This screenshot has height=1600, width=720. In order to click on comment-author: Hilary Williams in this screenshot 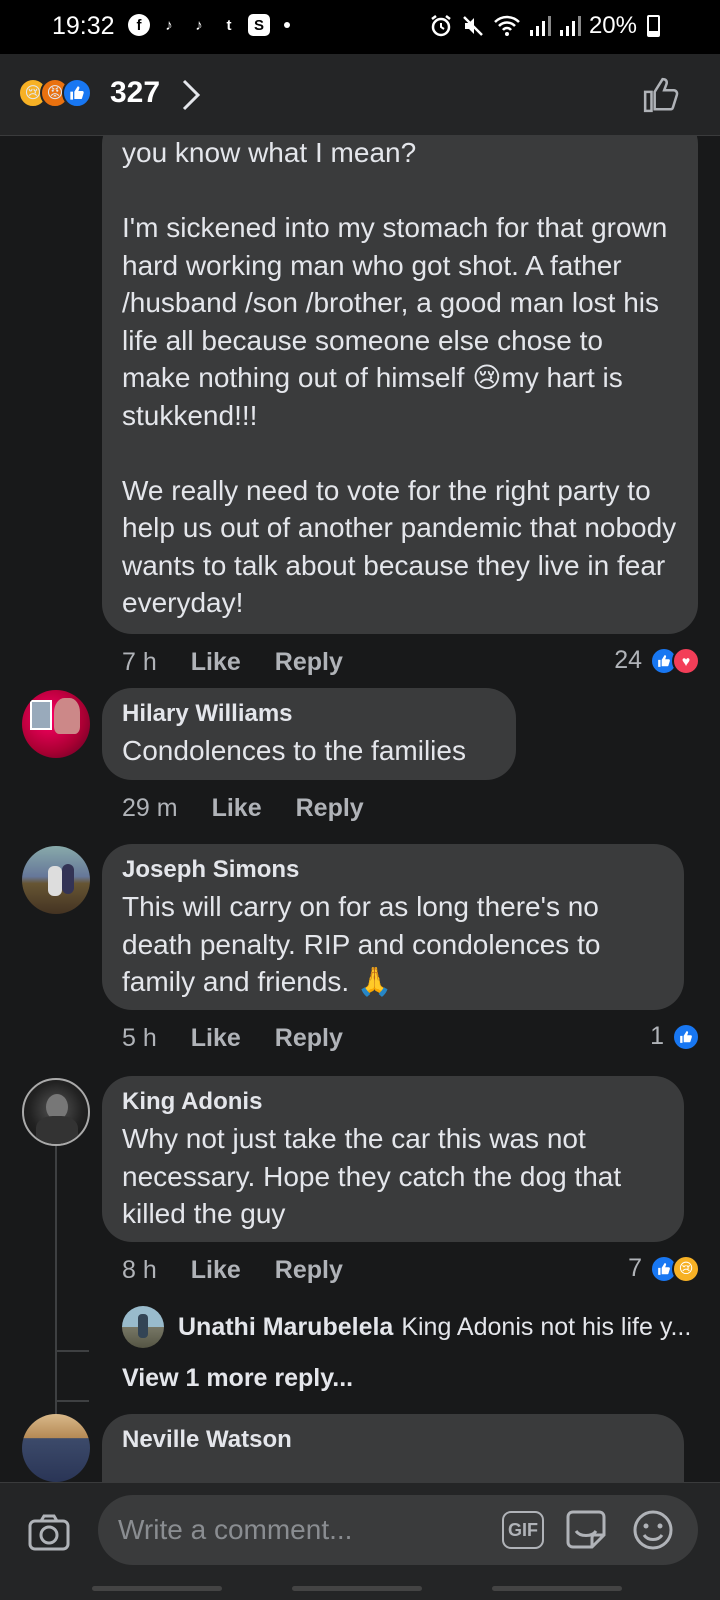, I will do `click(309, 714)`.